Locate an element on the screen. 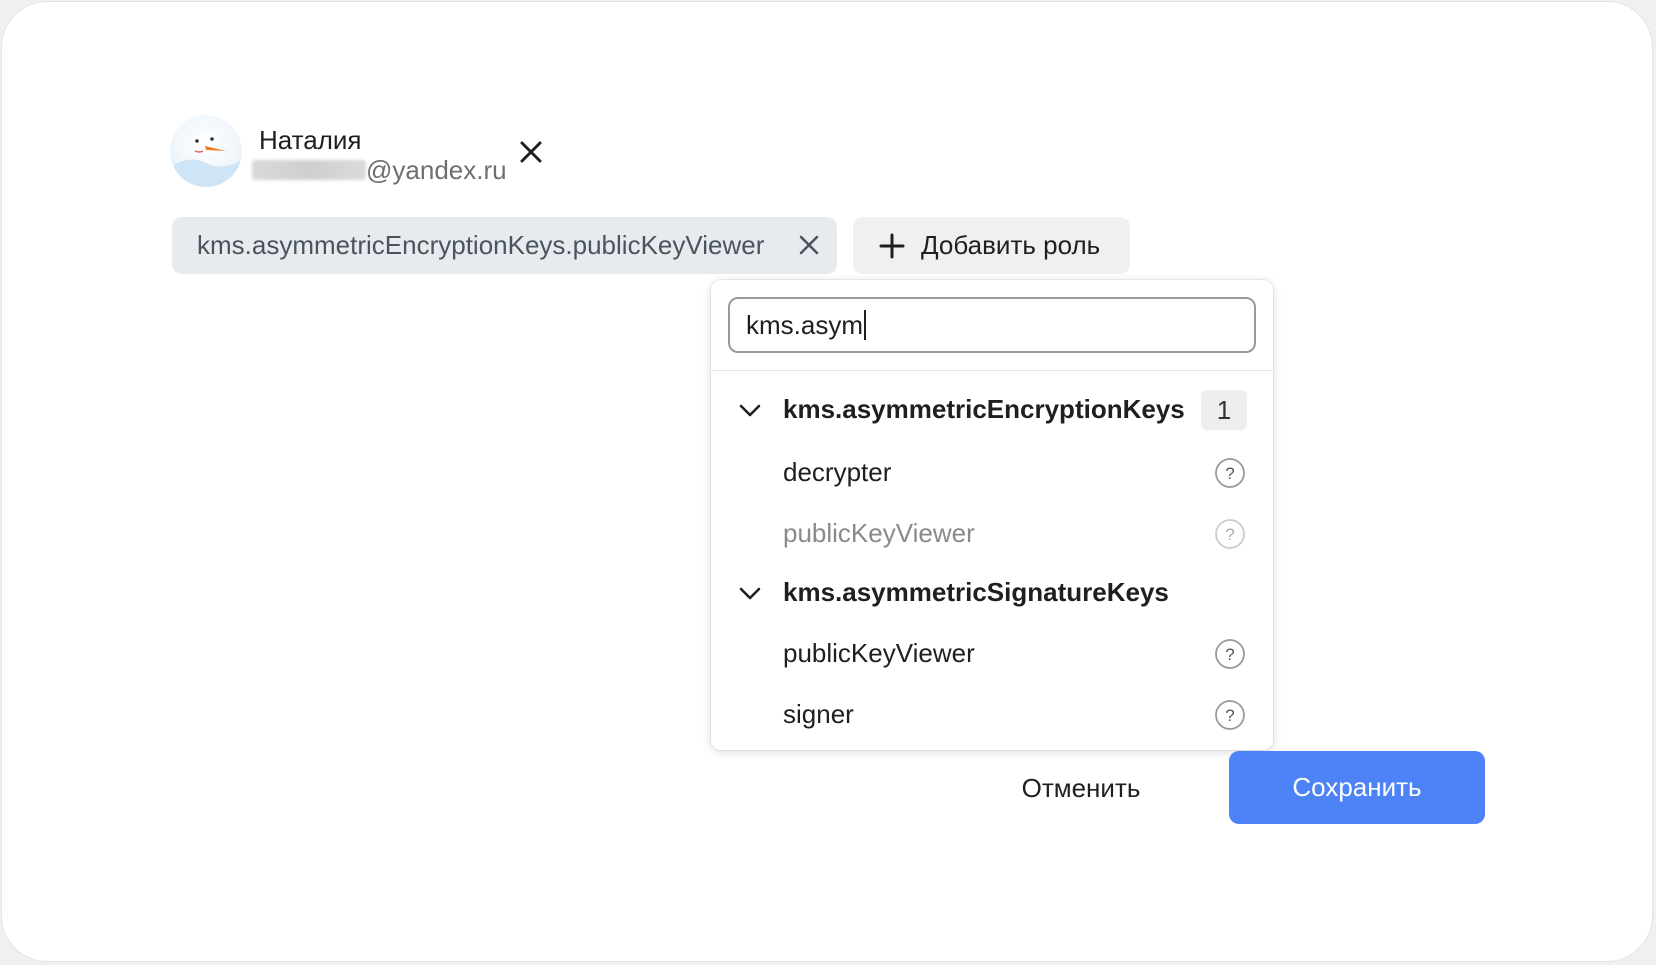  save-button: Сохранить is located at coordinates (1357, 787).